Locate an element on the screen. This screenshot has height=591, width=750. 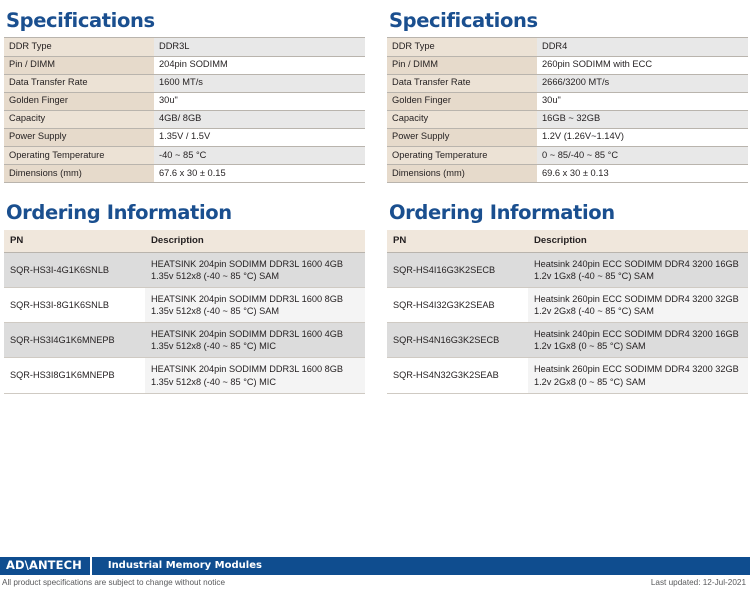
table-row: DDR Type DDR3L is located at coordinates (184, 47).